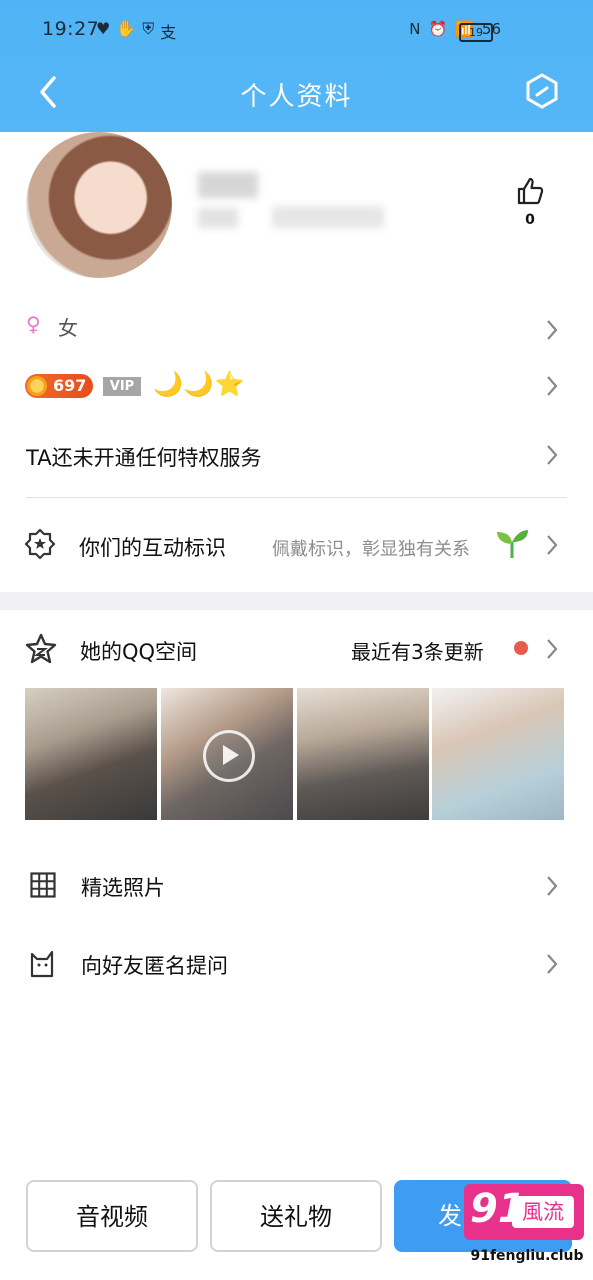 The height and width of the screenshot is (1280, 593). I want to click on anonymous-ask-label: 向好友匿名提问, so click(154, 966).